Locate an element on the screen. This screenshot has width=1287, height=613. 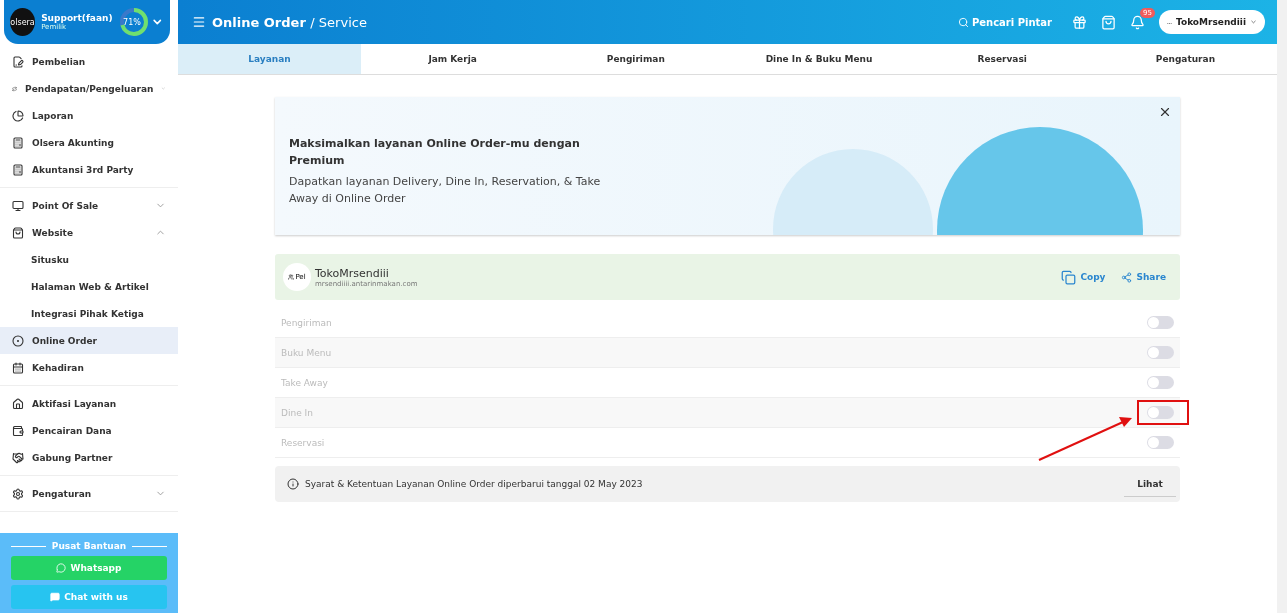
sidebar-item: Pengaturan is located at coordinates (89, 493).